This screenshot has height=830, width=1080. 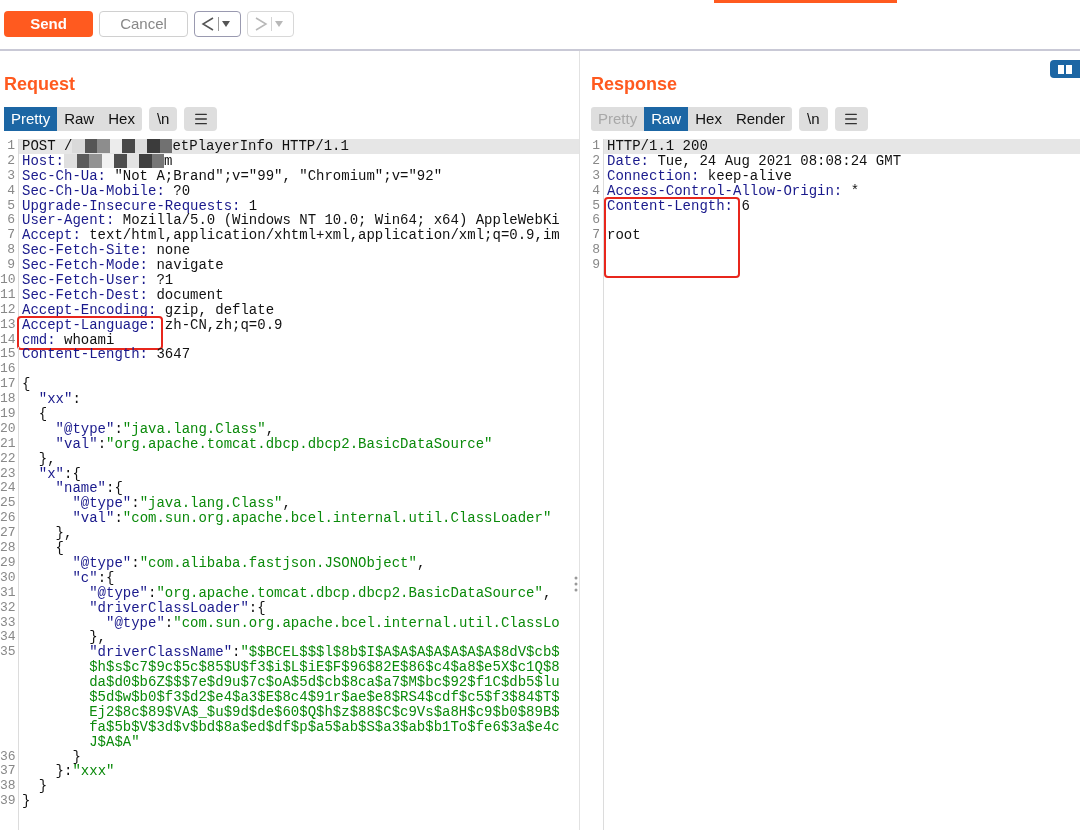 What do you see at coordinates (320, 592) in the screenshot?
I see `code-line: "@type":"org.apache.tomcat.dbcp.dbcp2.BasicDataSource",` at bounding box center [320, 592].